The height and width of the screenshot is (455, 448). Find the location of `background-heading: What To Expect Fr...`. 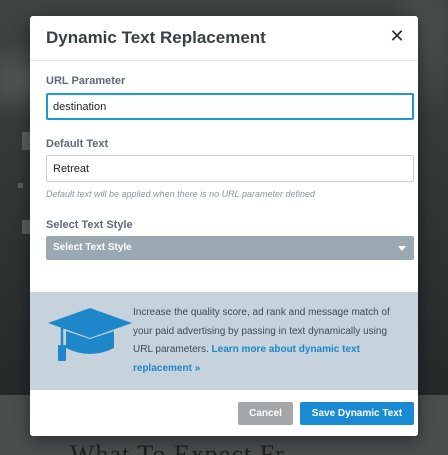

background-heading: What To Expect Fr... is located at coordinates (188, 447).